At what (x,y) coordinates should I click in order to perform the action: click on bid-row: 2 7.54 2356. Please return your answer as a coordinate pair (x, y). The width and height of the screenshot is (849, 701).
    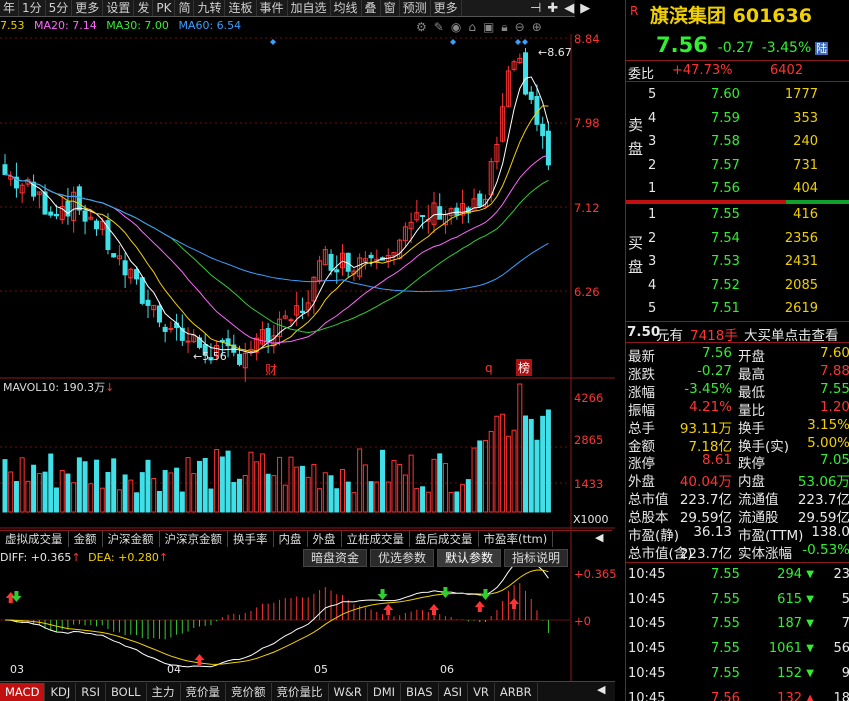
    Looking at the image, I should click on (737, 239).